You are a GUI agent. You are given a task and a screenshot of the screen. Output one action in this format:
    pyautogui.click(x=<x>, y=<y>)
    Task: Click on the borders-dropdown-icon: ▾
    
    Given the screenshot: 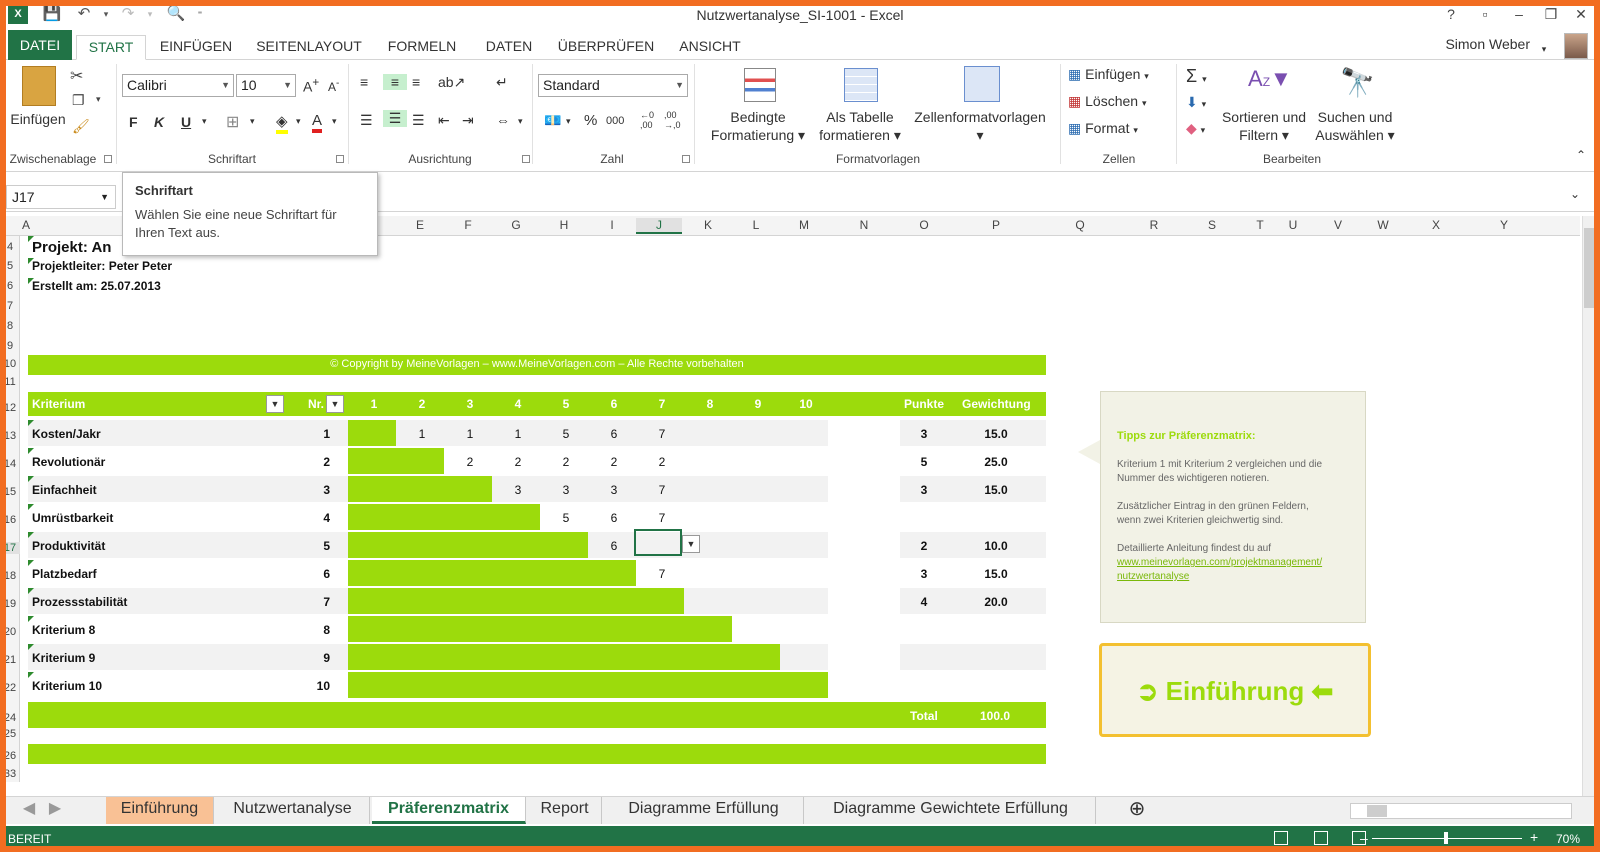 What is the action you would take?
    pyautogui.click(x=252, y=121)
    